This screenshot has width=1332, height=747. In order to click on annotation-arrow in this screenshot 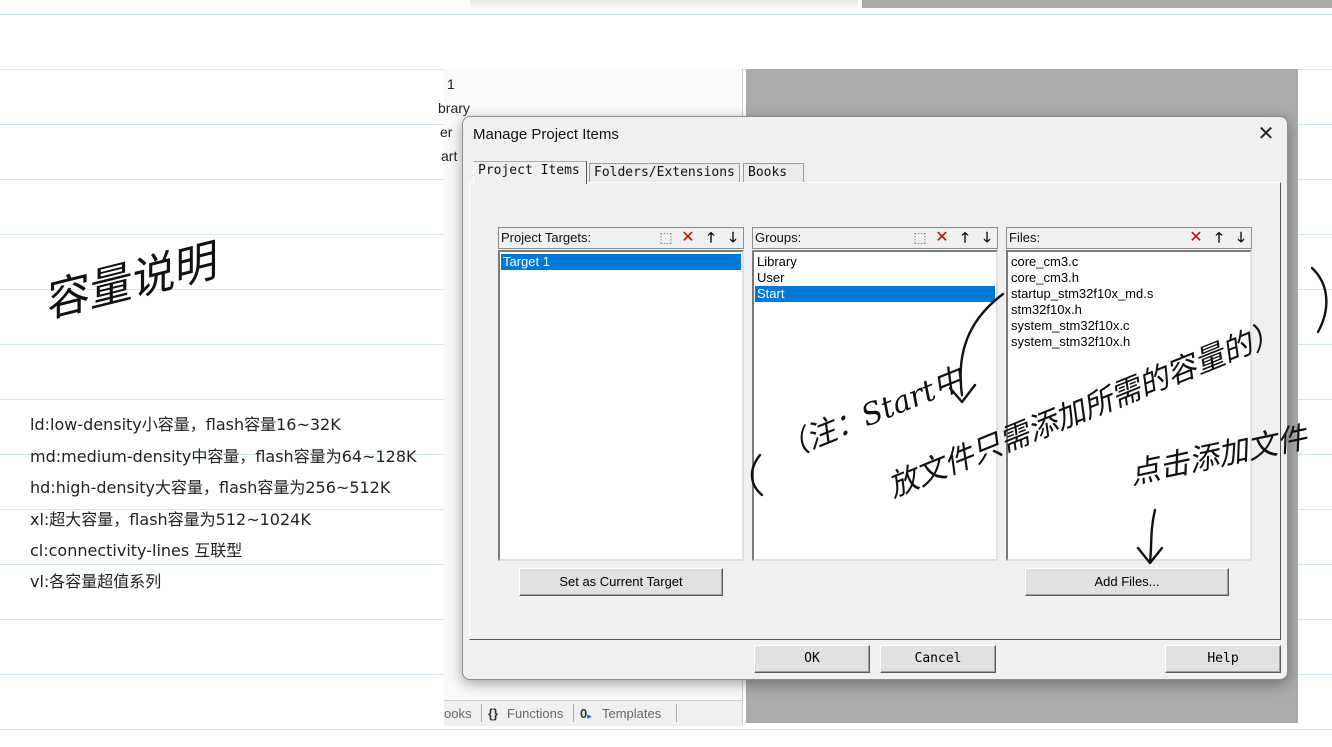, I will do `click(1150, 536)`.